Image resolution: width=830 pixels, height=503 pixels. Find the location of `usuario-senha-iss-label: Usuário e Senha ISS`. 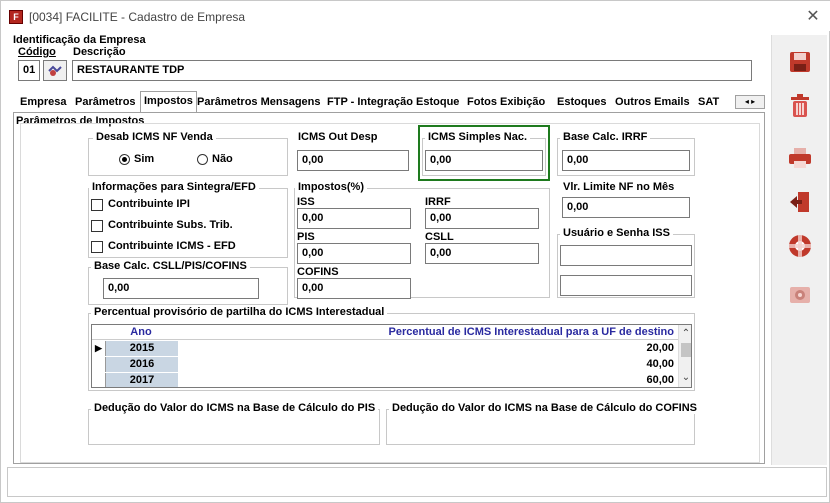

usuario-senha-iss-label: Usuário e Senha ISS is located at coordinates (616, 233).